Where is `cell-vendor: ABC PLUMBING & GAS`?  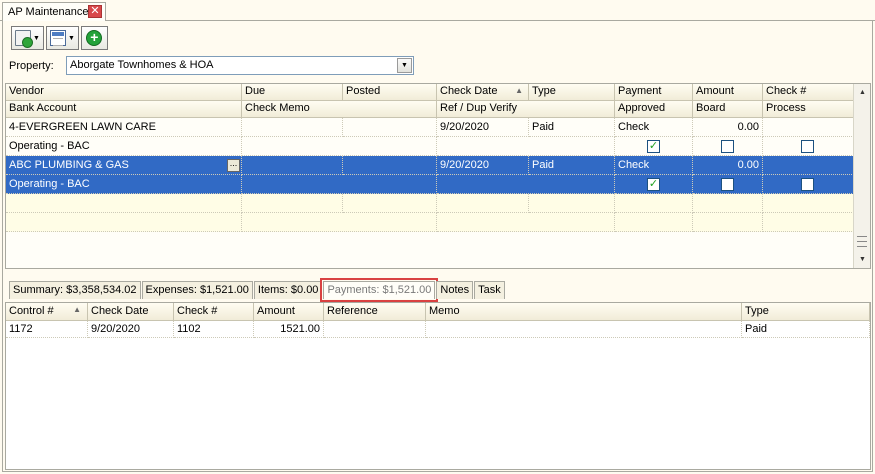
cell-vendor: ABC PLUMBING & GAS is located at coordinates (124, 165).